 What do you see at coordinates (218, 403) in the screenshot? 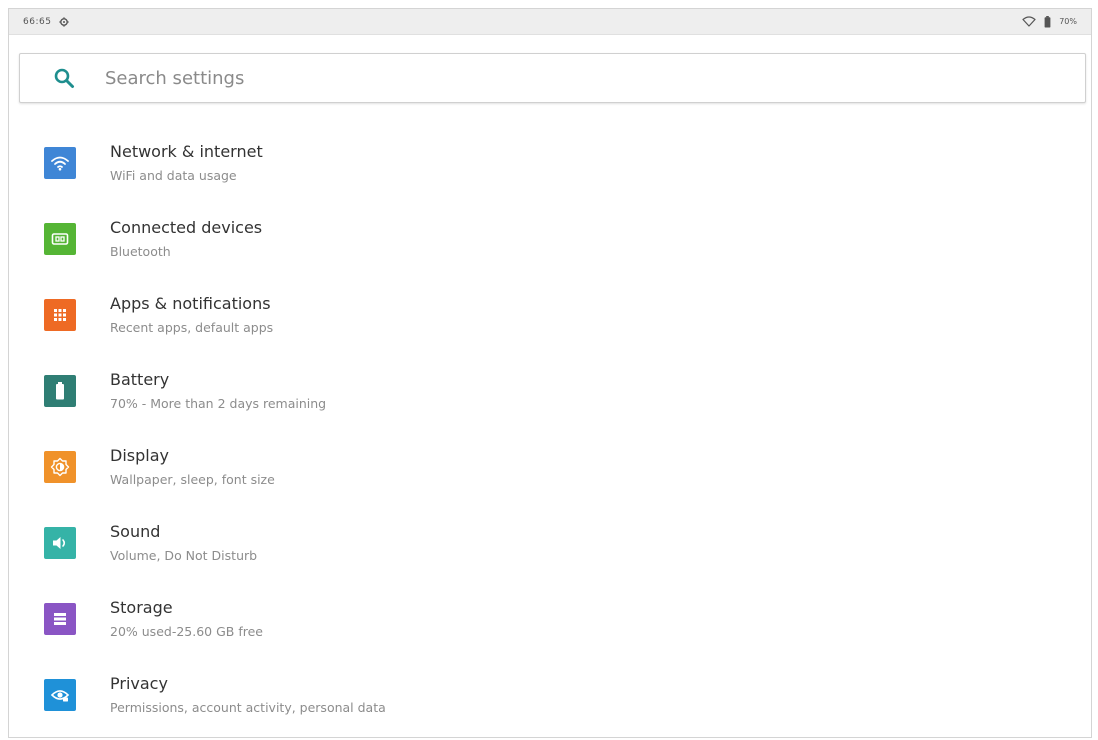
I see `setting-subtitle: 70% - More than 2 days remaining` at bounding box center [218, 403].